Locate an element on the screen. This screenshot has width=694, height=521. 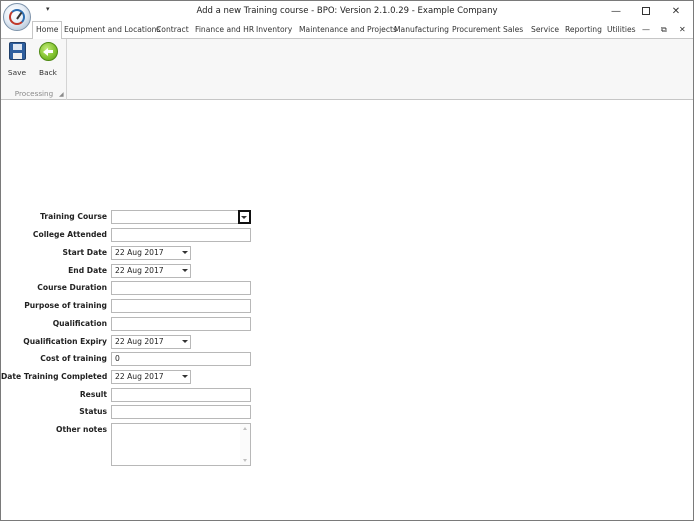
start-date-label: Start Date is located at coordinates (84, 252).